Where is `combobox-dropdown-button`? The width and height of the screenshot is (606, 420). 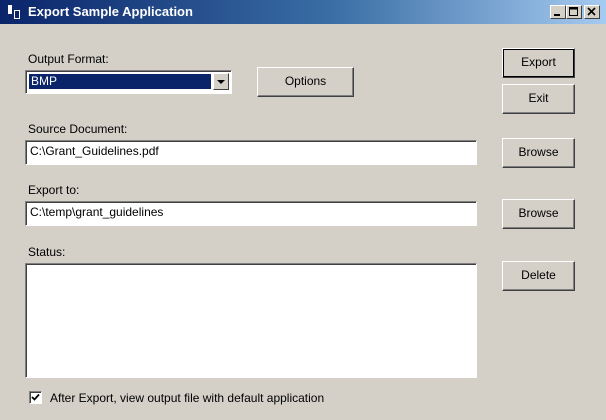
combobox-dropdown-button is located at coordinates (221, 81).